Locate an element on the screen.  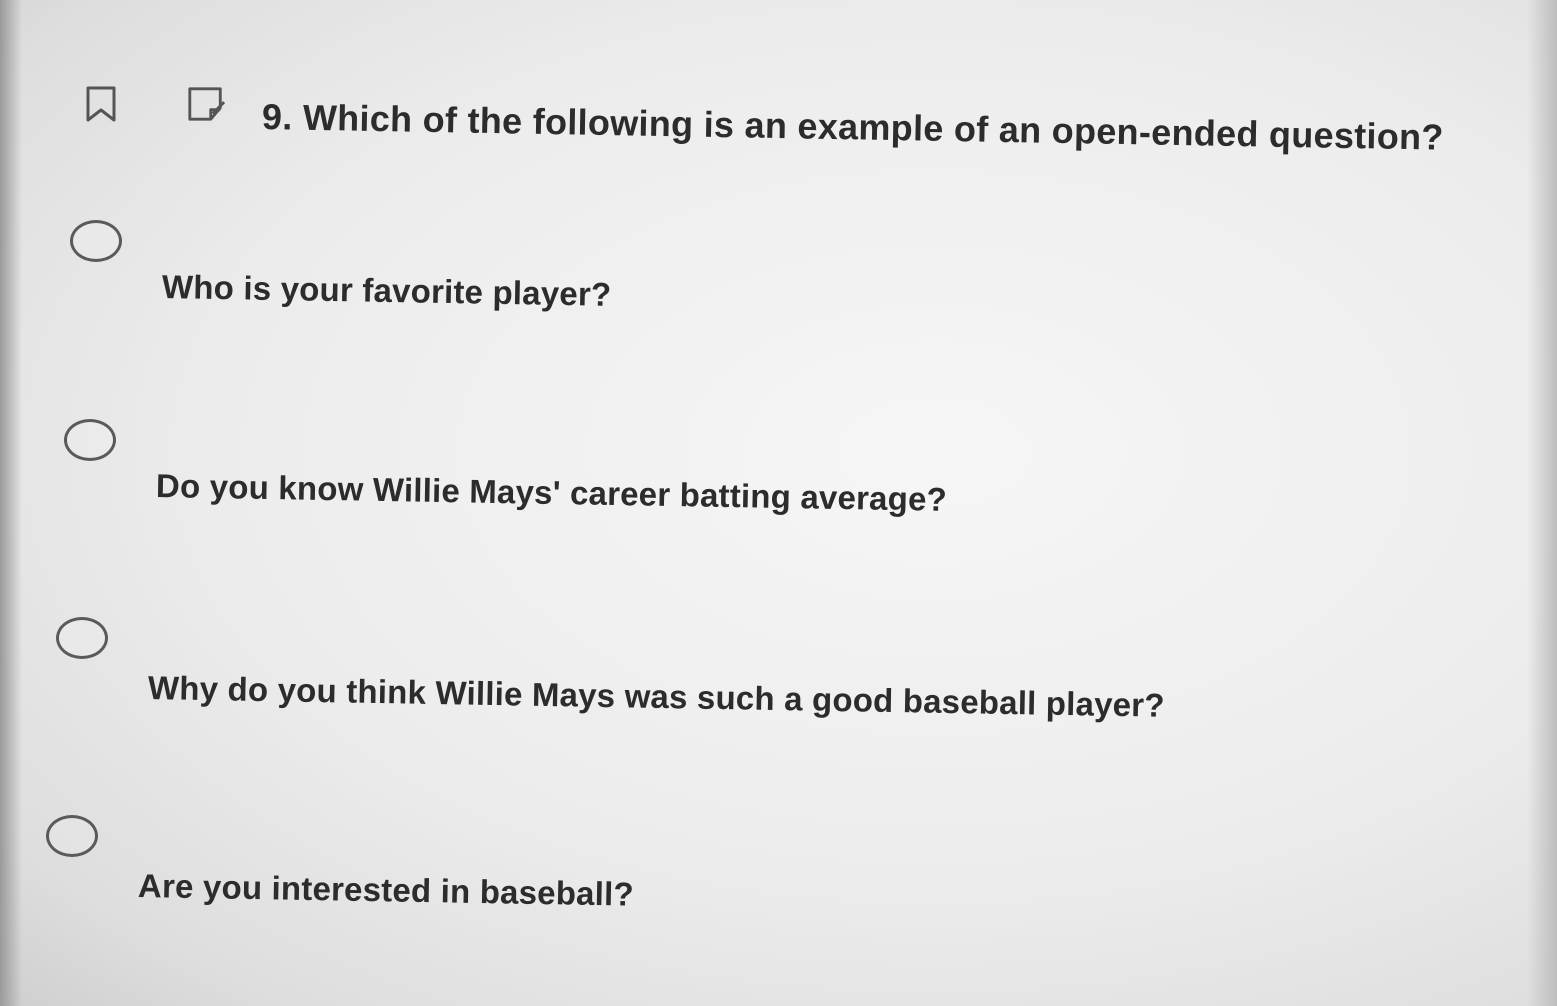
bookmark-button is located at coordinates (102, 104).